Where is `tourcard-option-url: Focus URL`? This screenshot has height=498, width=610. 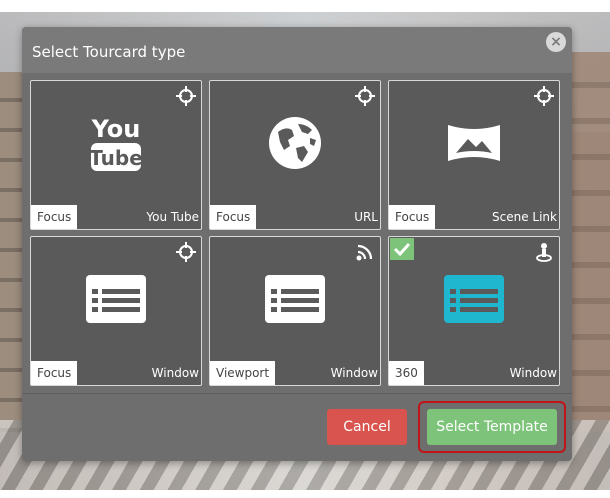 tourcard-option-url: Focus URL is located at coordinates (295, 155).